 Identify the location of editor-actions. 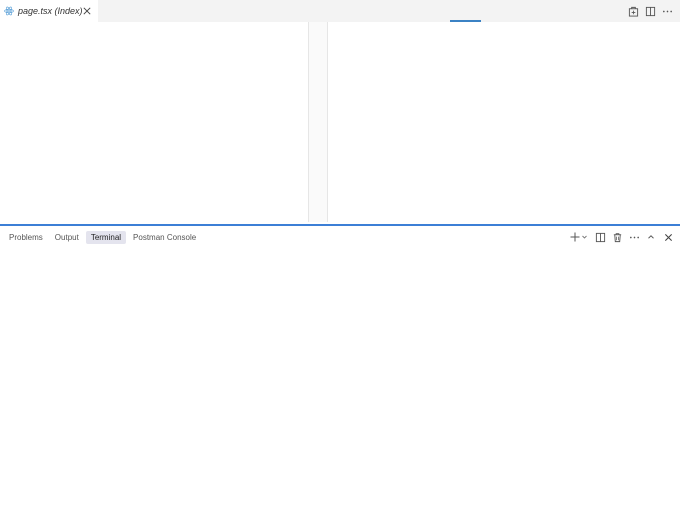
(650, 11).